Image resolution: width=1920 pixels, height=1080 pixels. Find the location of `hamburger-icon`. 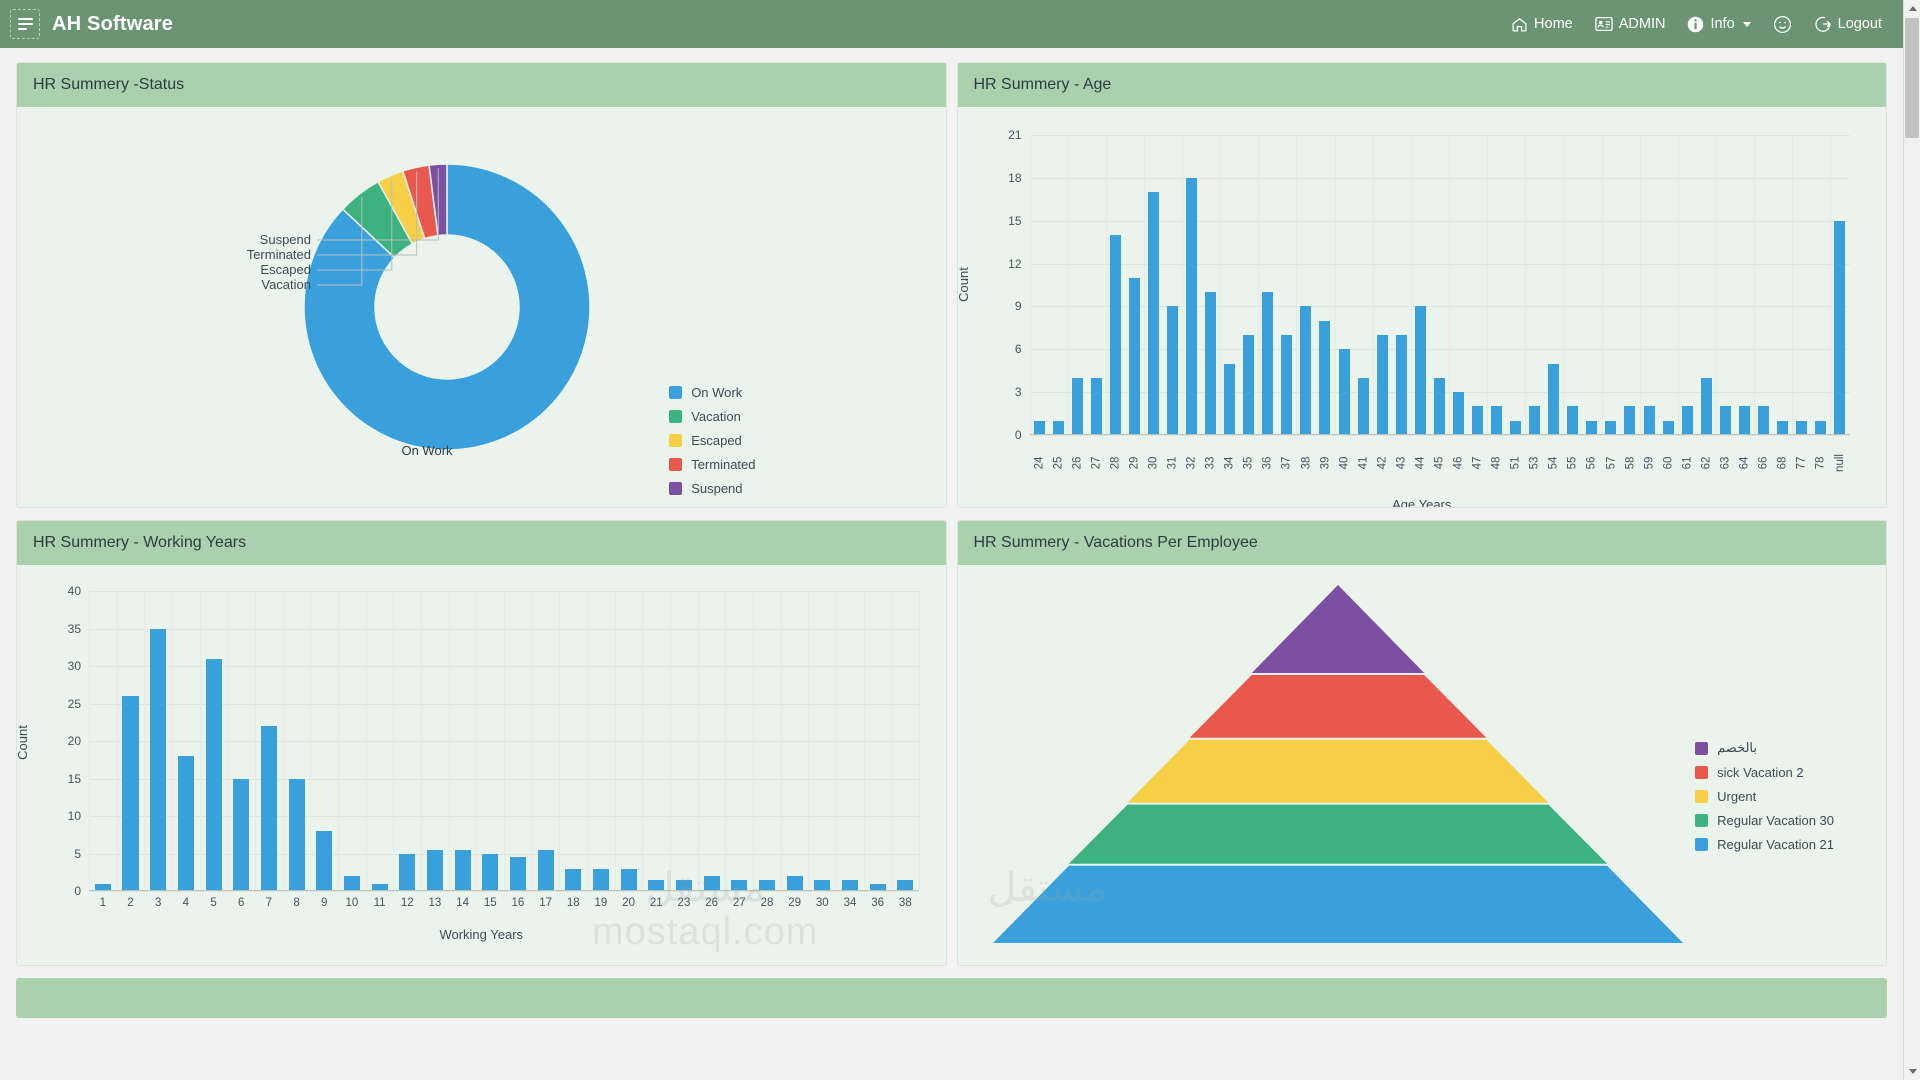

hamburger-icon is located at coordinates (25, 24).